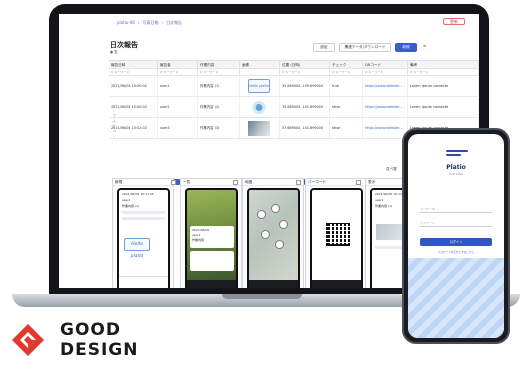  Describe the element at coordinates (262, 296) in the screenshot. I see `laptop-notch` at that location.